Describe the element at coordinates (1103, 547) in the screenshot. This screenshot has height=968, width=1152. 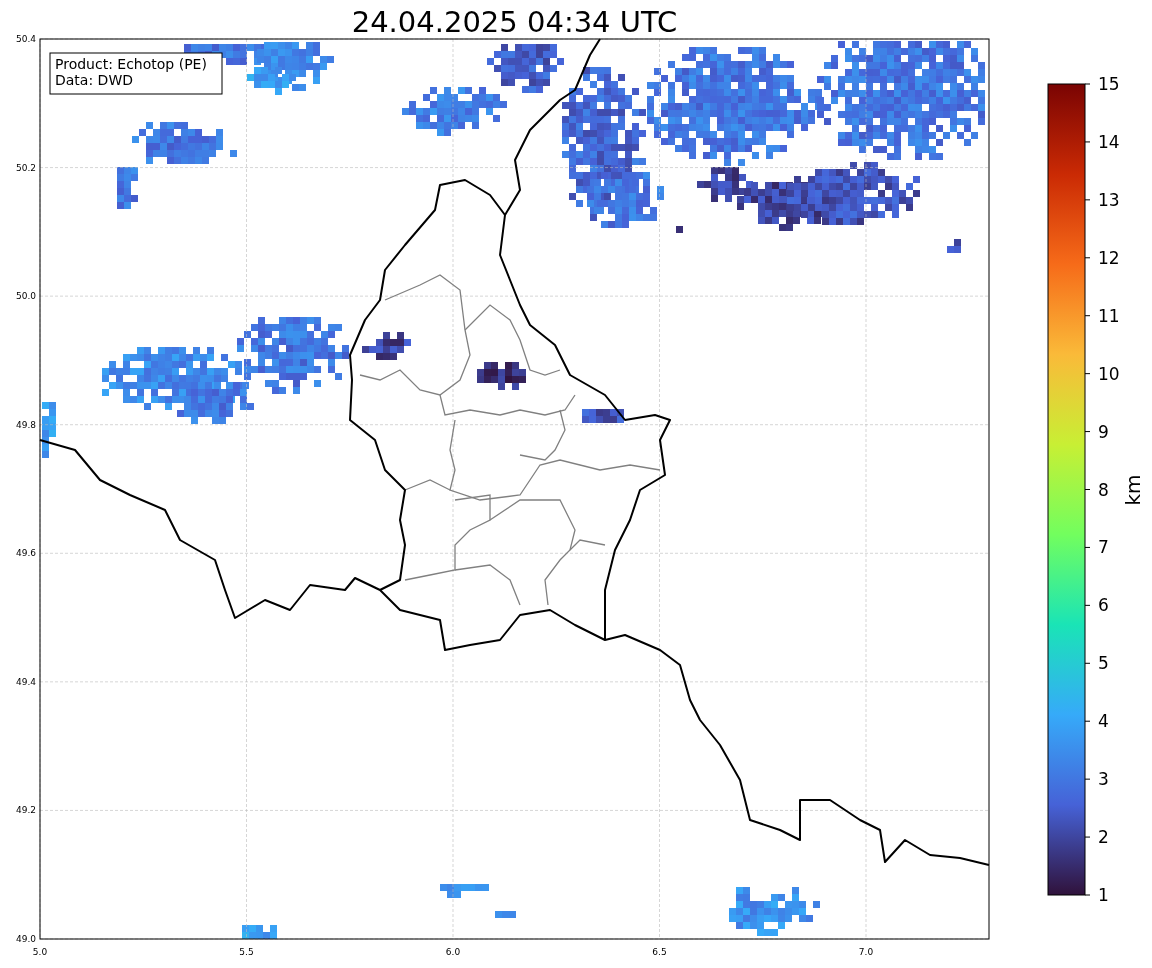
I see `colorbar-tick-label: 7` at that location.